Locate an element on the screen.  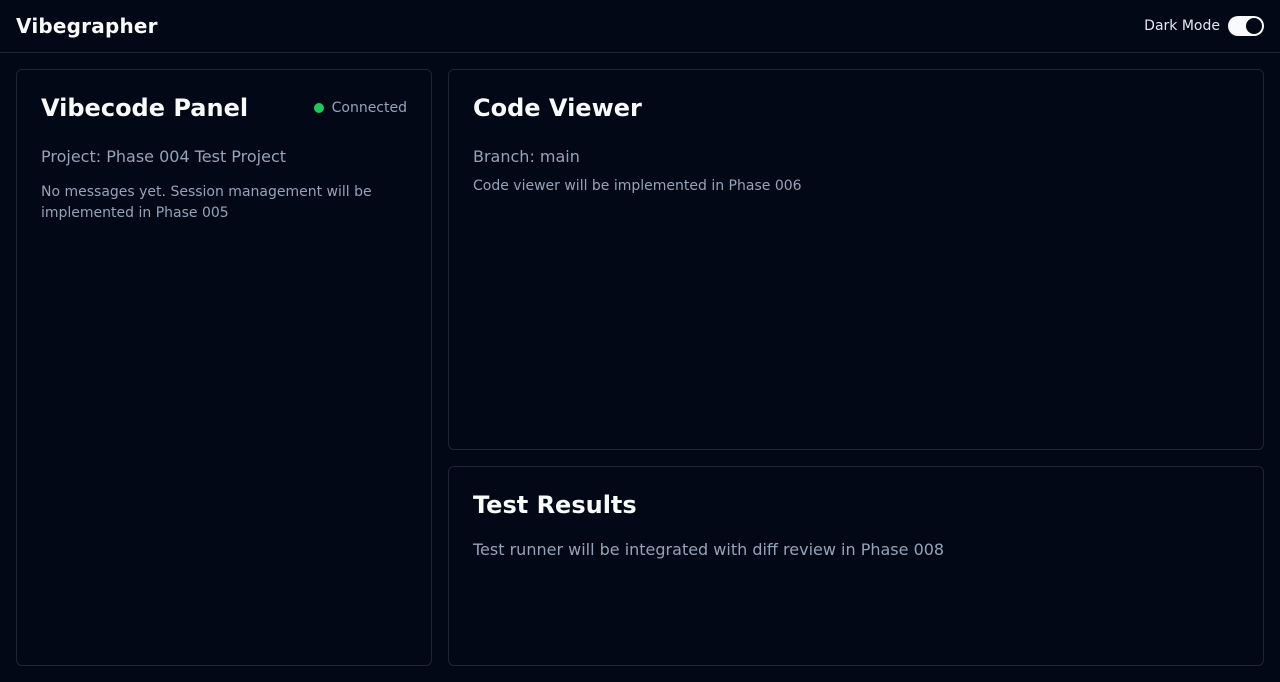
app-title: Vibegrapher is located at coordinates (87, 26).